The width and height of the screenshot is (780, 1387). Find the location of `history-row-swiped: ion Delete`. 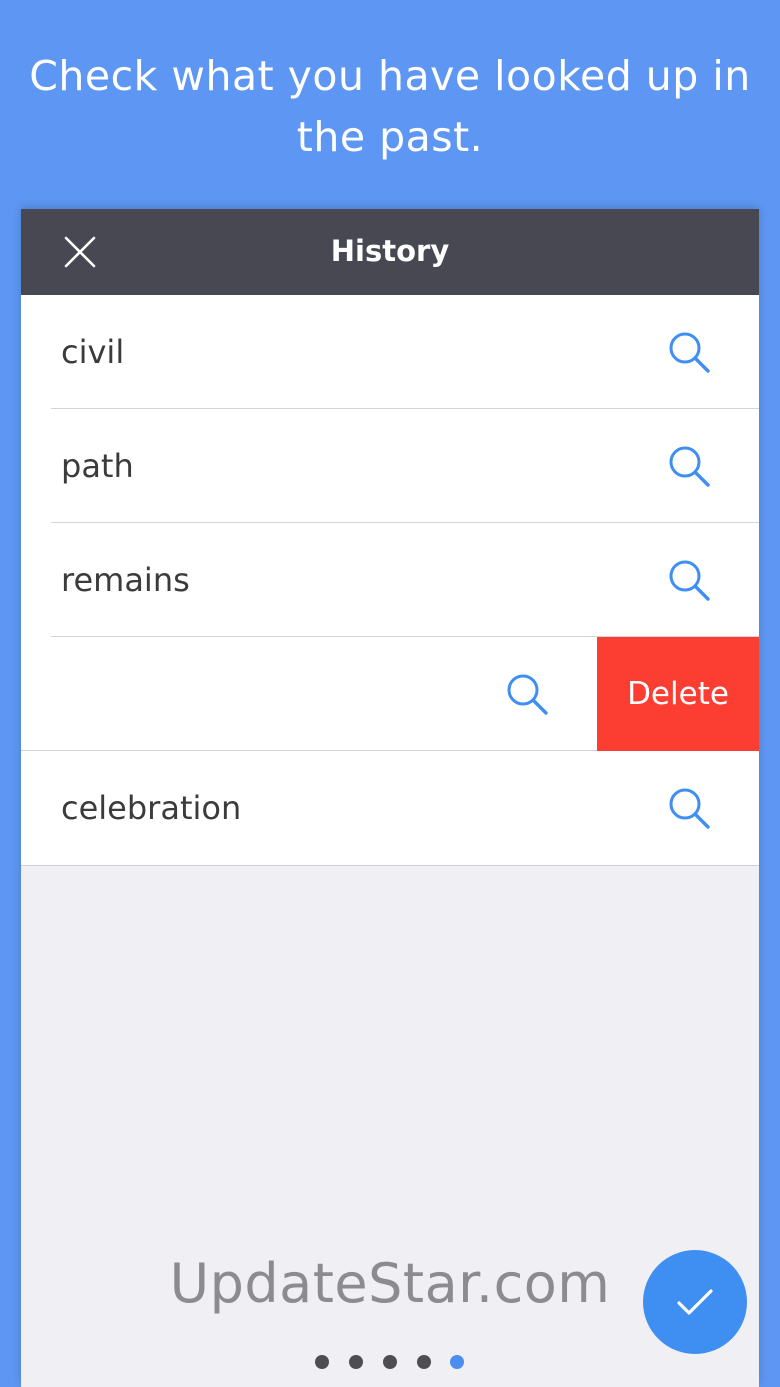

history-row-swiped: ion Delete is located at coordinates (390, 694).